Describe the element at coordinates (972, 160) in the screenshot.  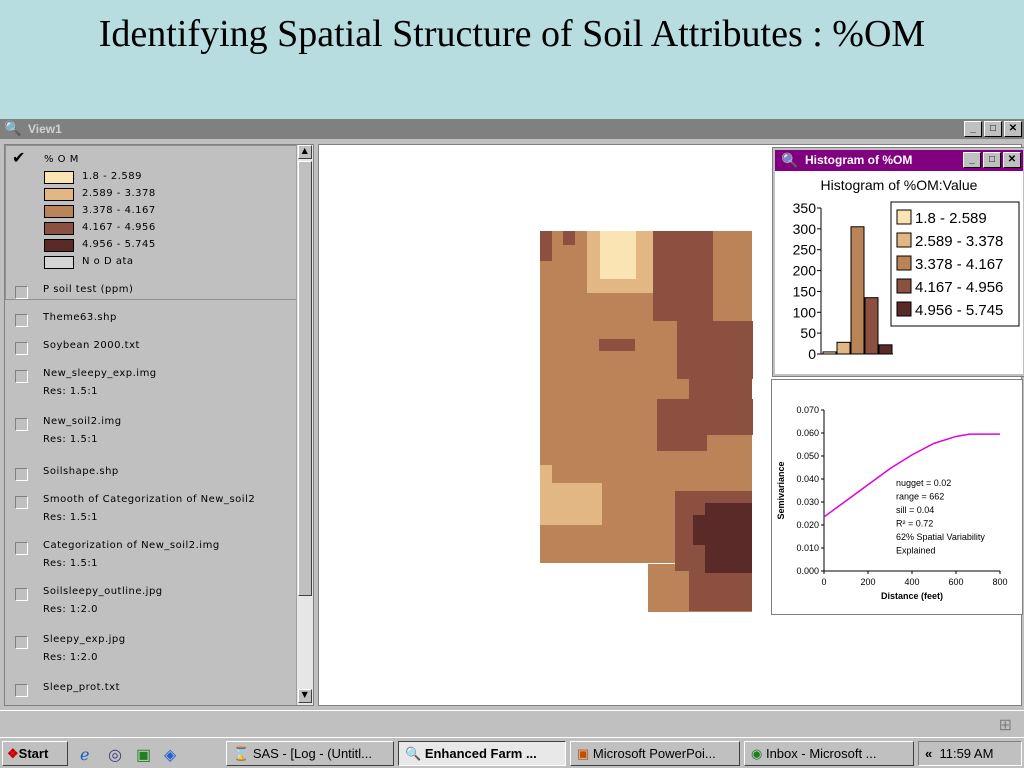
I see `hist-minimize-button: _` at that location.